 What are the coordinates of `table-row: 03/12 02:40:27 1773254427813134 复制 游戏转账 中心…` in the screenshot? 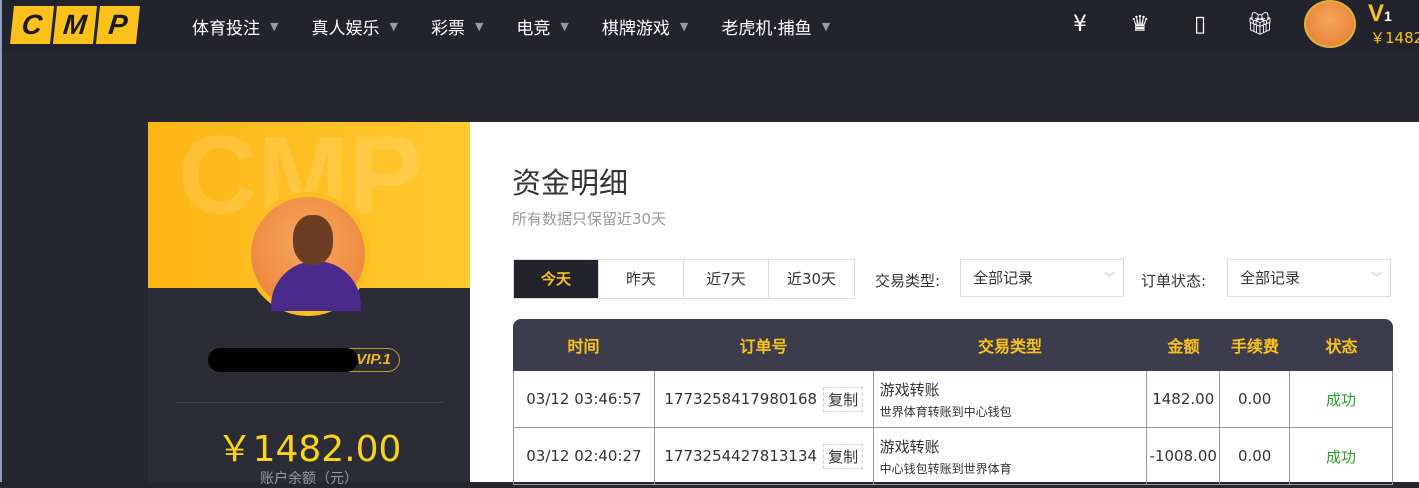 It's located at (953, 456).